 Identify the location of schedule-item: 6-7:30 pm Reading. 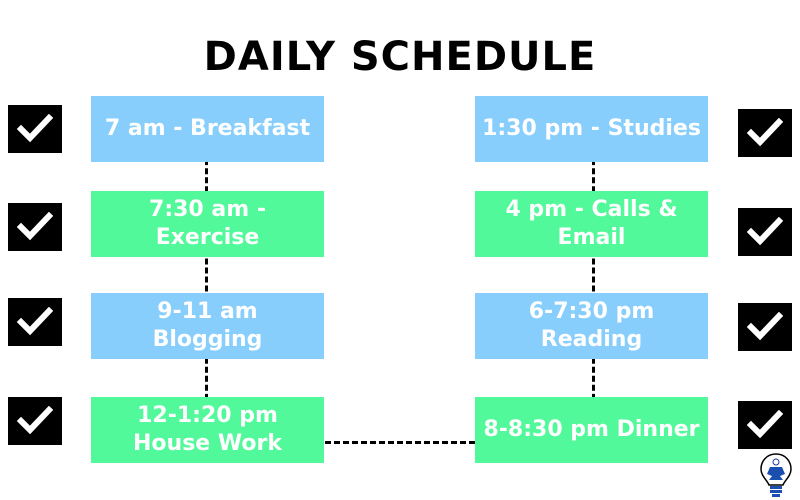
(591, 326).